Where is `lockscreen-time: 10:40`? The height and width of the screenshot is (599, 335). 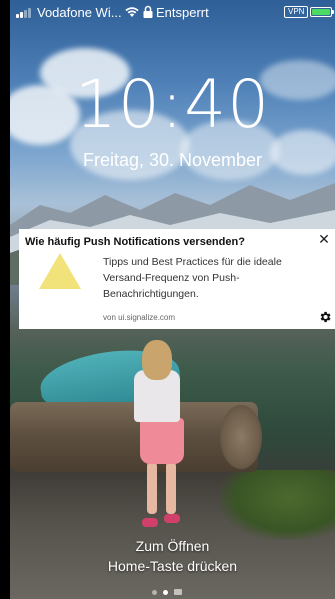 lockscreen-time: 10:40 is located at coordinates (172, 104).